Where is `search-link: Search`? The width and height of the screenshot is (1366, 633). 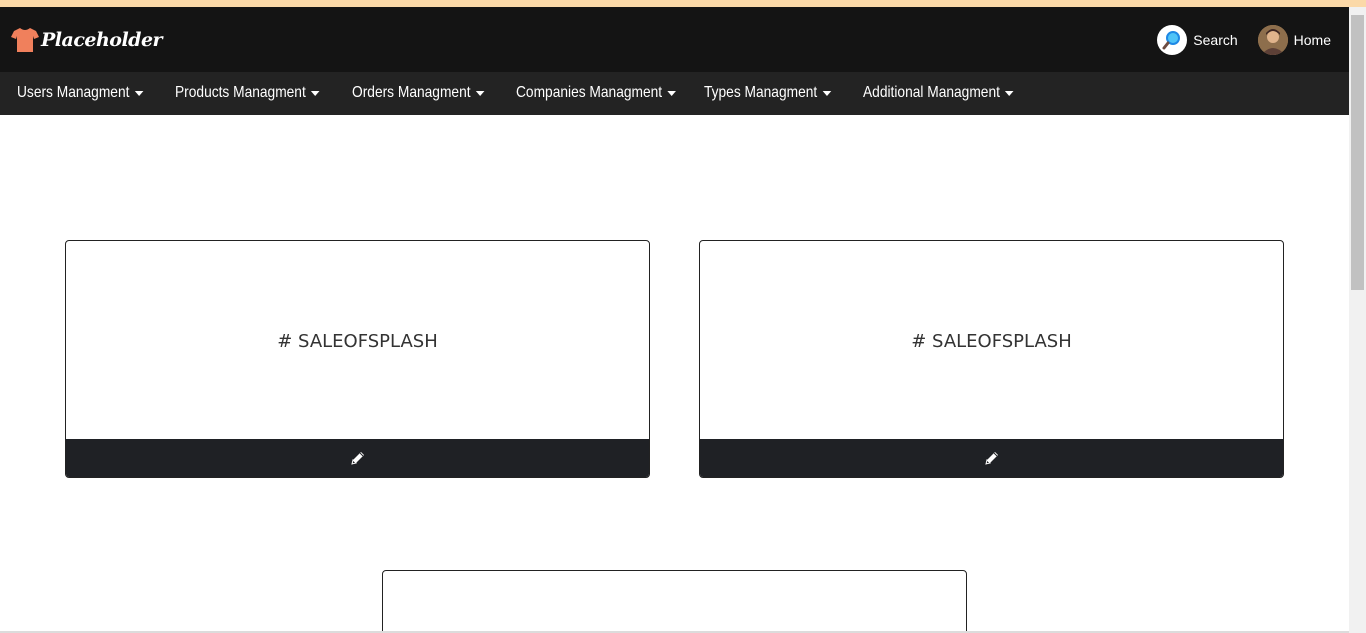
search-link: Search is located at coordinates (1197, 40).